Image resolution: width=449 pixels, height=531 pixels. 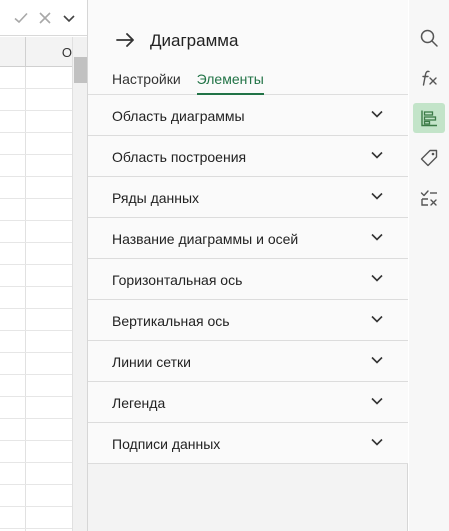 I want to click on search-button, so click(x=429, y=38).